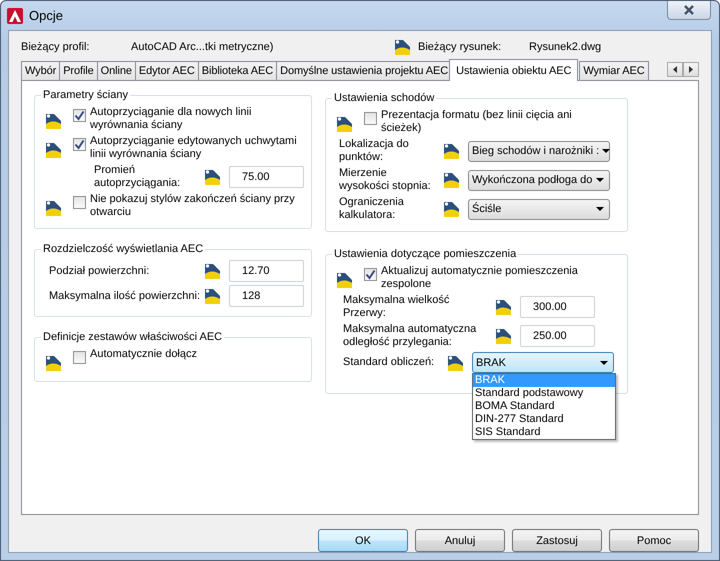 The width and height of the screenshot is (720, 561). I want to click on dialog-button: Pomoc, so click(654, 540).